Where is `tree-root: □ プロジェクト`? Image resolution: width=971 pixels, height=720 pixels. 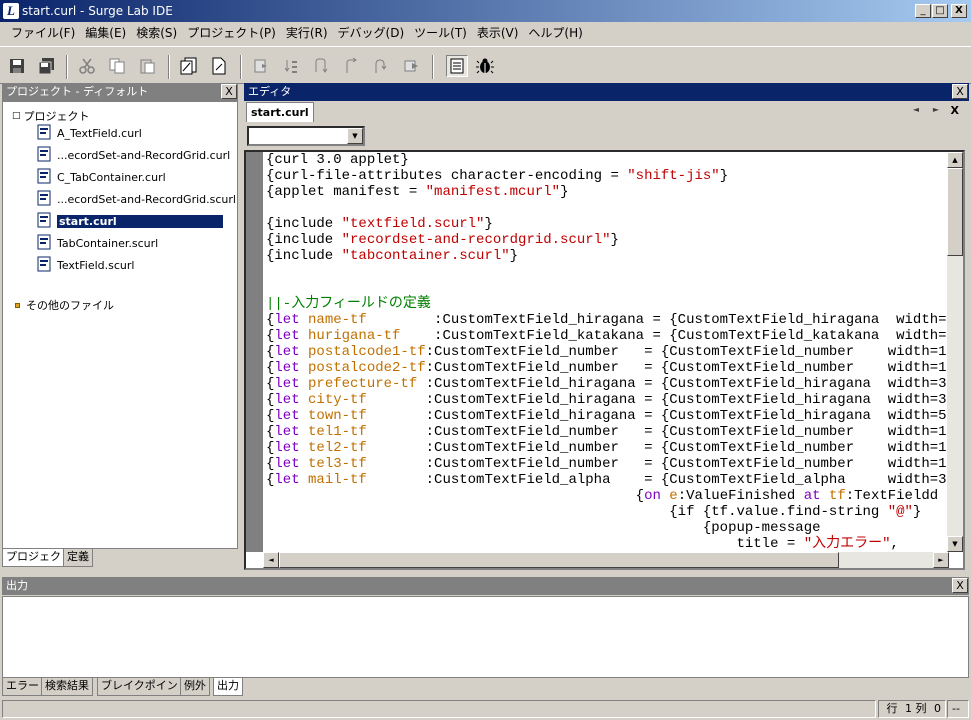
tree-root: □ プロジェクト is located at coordinates (51, 116).